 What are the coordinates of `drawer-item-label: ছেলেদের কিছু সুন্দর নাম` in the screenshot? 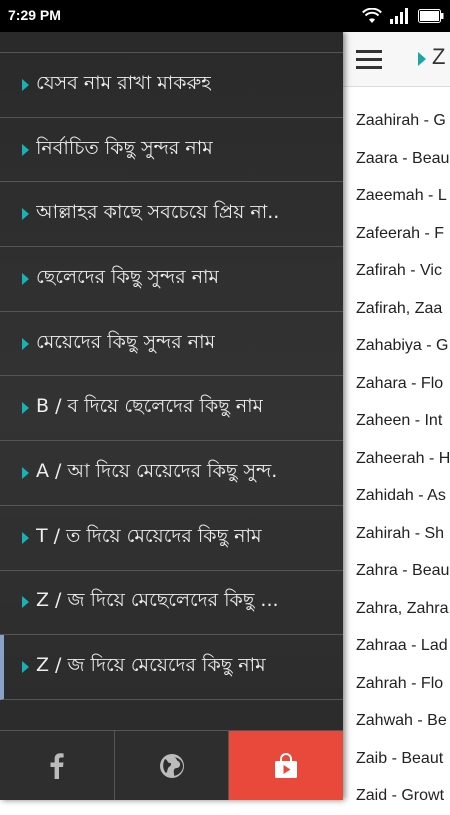 It's located at (128, 276).